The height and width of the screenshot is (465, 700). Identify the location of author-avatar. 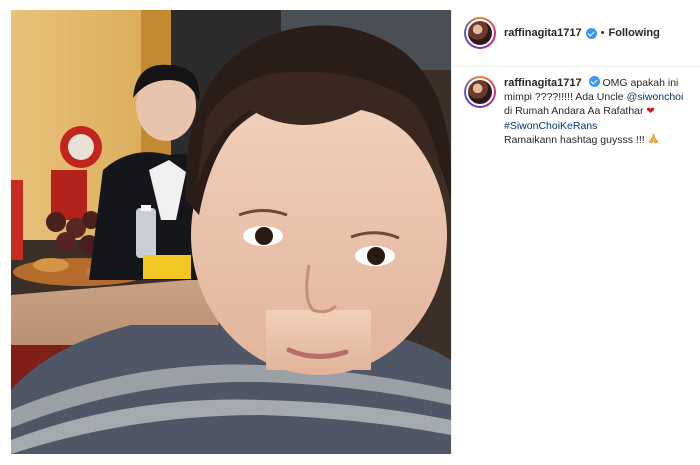
(480, 33).